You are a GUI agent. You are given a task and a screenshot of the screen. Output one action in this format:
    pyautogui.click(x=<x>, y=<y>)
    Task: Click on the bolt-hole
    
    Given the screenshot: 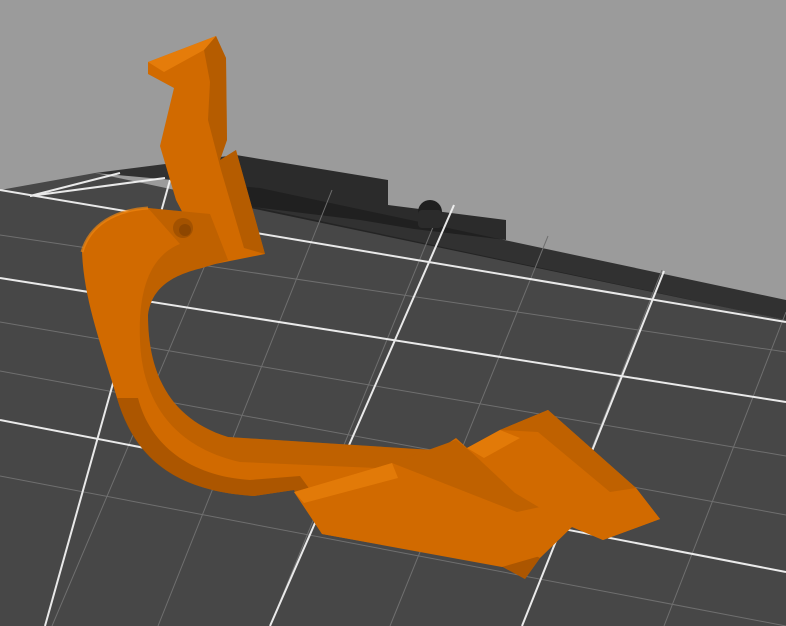 What is the action you would take?
    pyautogui.click(x=183, y=228)
    